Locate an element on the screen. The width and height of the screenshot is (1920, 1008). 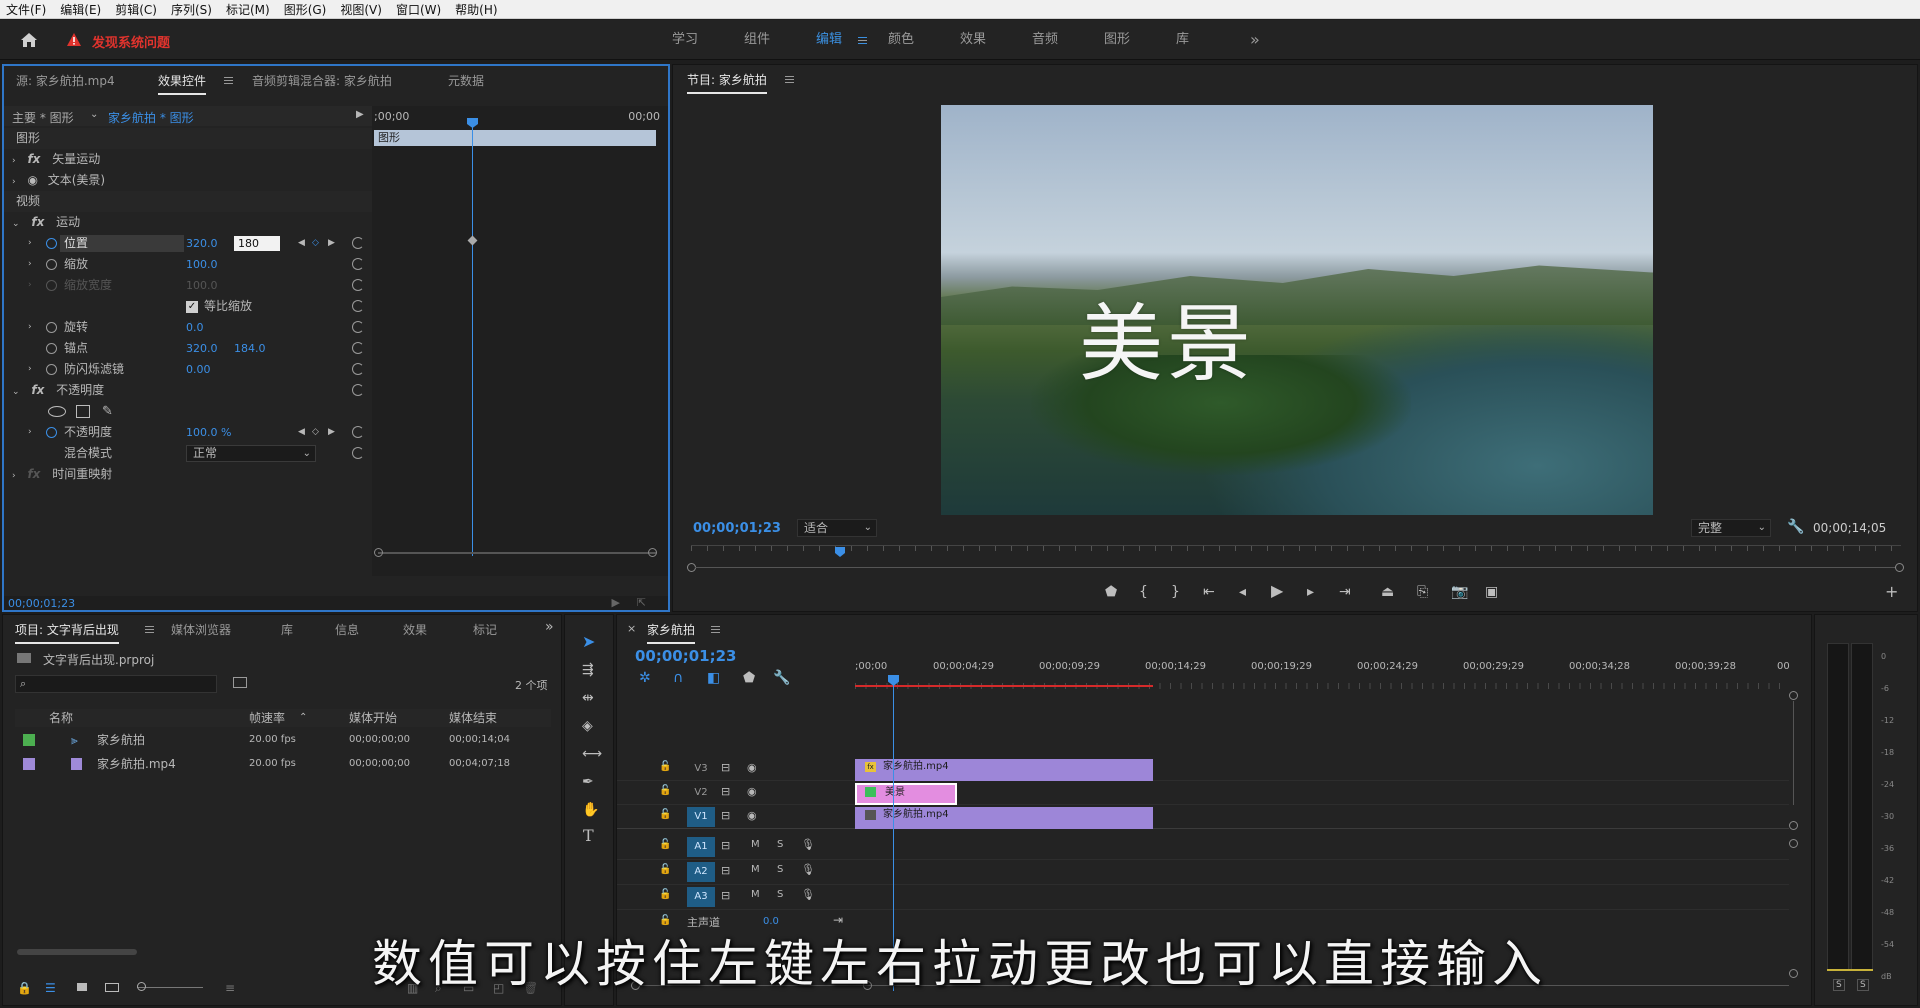
col-media-end: 媒体结束 is located at coordinates (473, 718).